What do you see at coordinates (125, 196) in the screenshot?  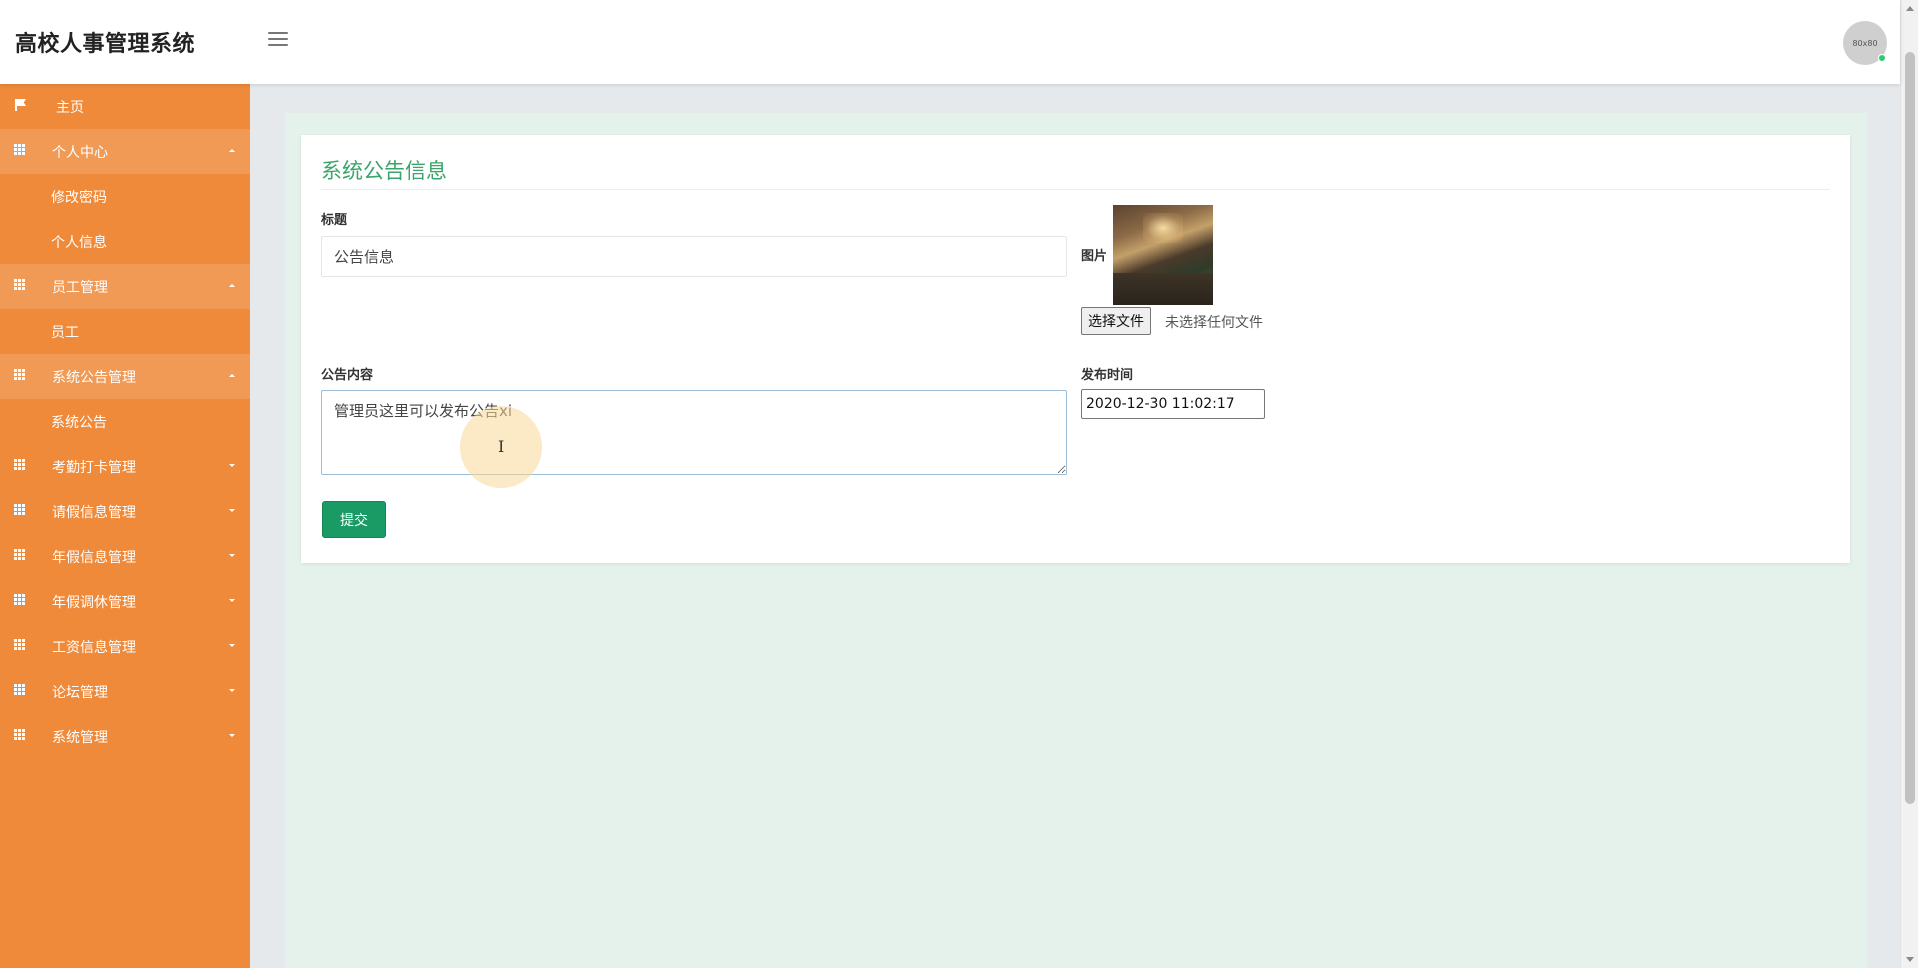 I see `sidebar-item-change-password: 修改密码` at bounding box center [125, 196].